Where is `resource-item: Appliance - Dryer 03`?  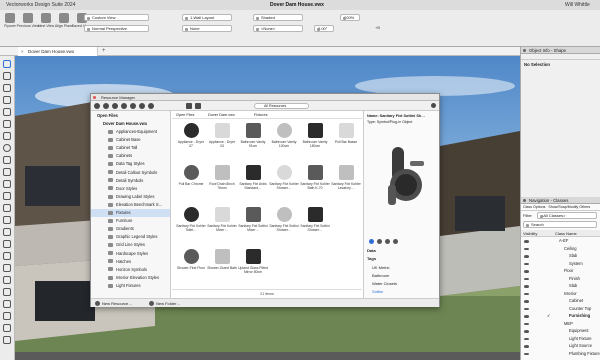
resource-item: Appliance - Dryer 03 is located at coordinates (222, 142).